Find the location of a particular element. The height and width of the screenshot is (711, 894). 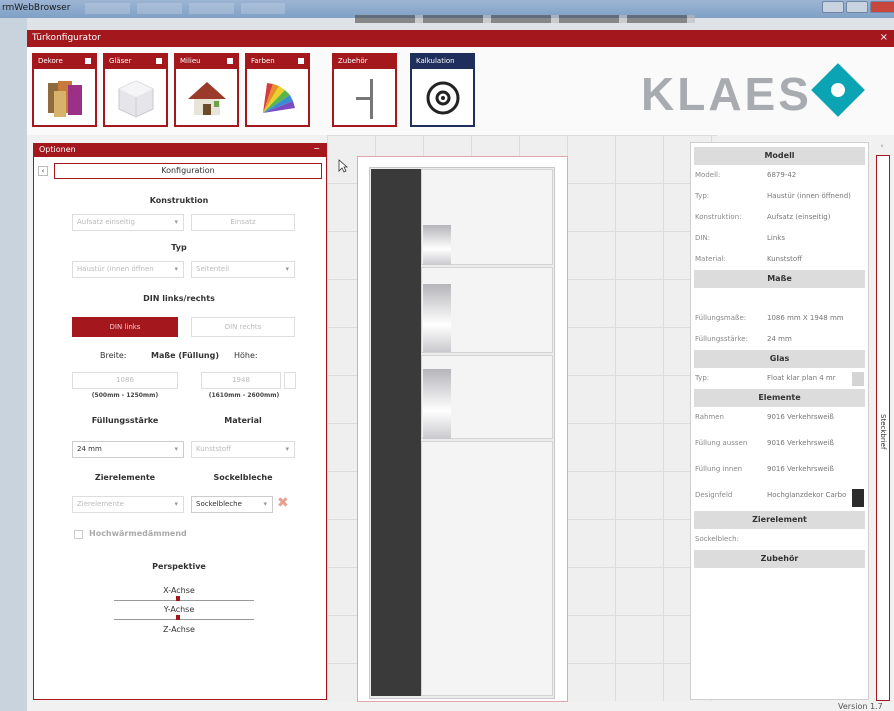

typ-select: Haustür (innen öffnen ▾ is located at coordinates (128, 269).